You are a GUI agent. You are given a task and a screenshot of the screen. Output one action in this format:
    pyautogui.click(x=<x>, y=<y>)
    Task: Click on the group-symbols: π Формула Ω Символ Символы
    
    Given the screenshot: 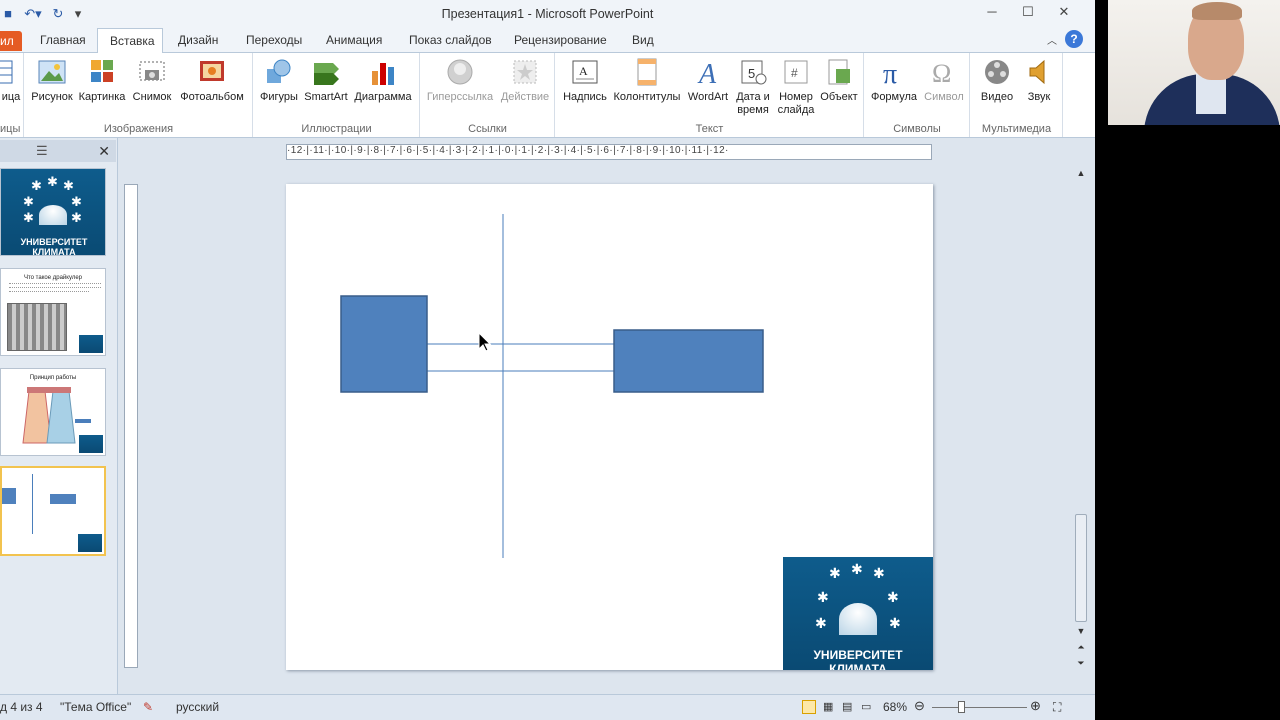 What is the action you would take?
    pyautogui.click(x=917, y=95)
    